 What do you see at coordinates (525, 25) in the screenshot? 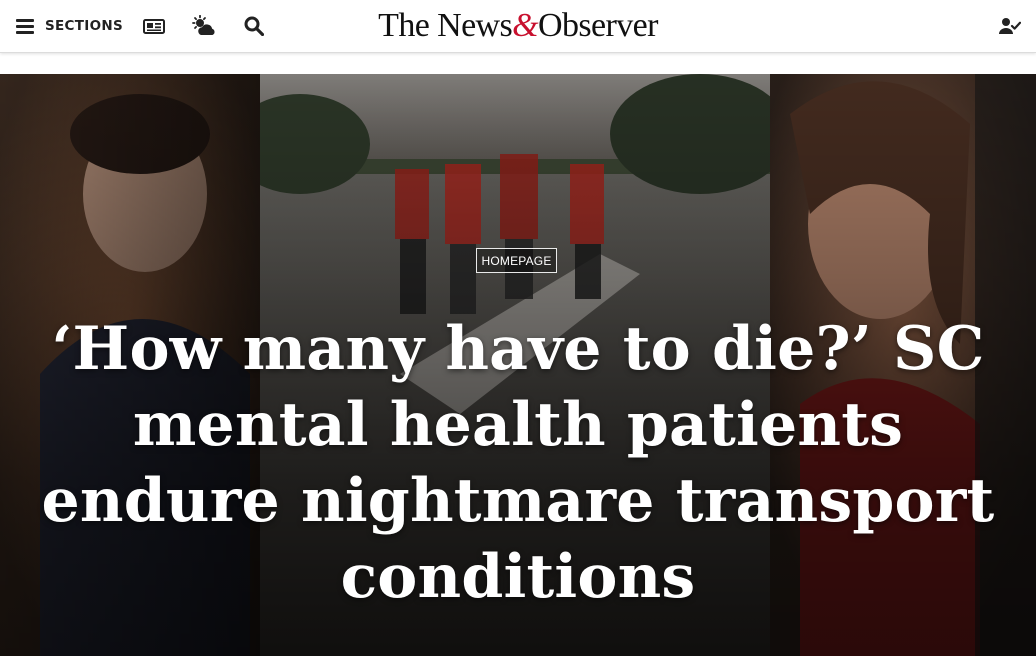
I see `logo-ampersand: &` at bounding box center [525, 25].